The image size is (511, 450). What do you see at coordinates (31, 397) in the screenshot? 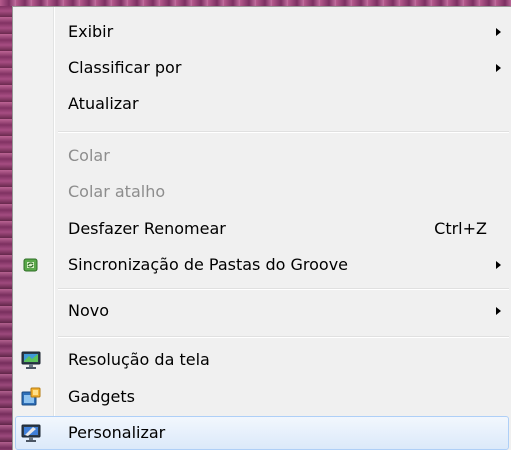
I see `gadgets-icon` at bounding box center [31, 397].